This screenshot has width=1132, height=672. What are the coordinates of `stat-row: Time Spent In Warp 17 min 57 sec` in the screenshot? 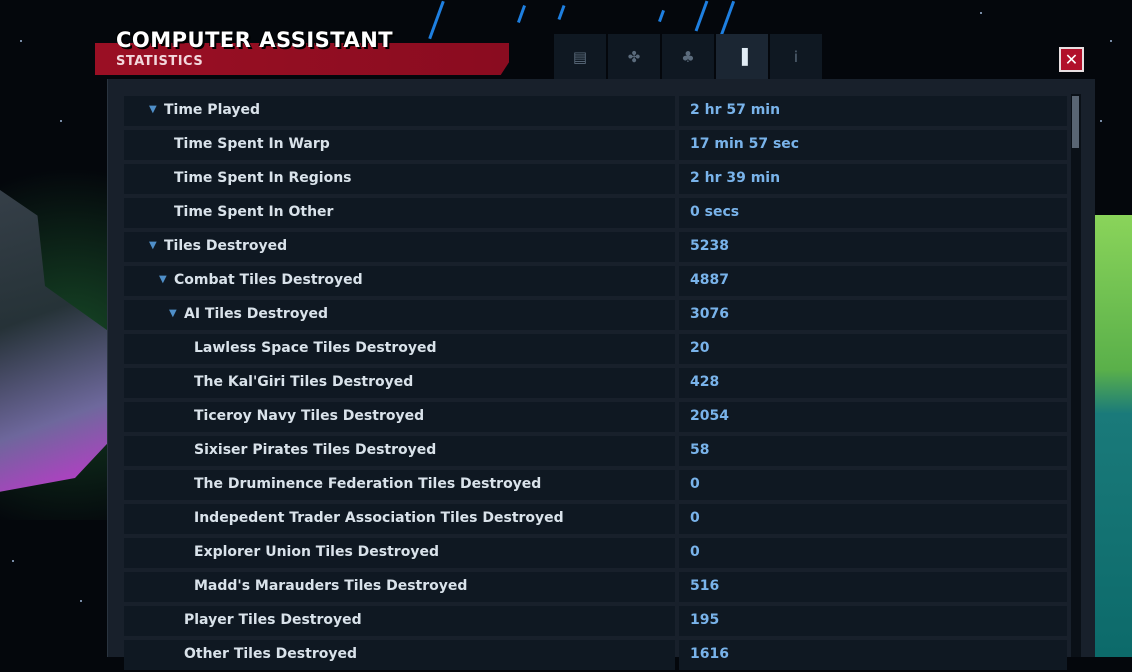 It's located at (595, 145).